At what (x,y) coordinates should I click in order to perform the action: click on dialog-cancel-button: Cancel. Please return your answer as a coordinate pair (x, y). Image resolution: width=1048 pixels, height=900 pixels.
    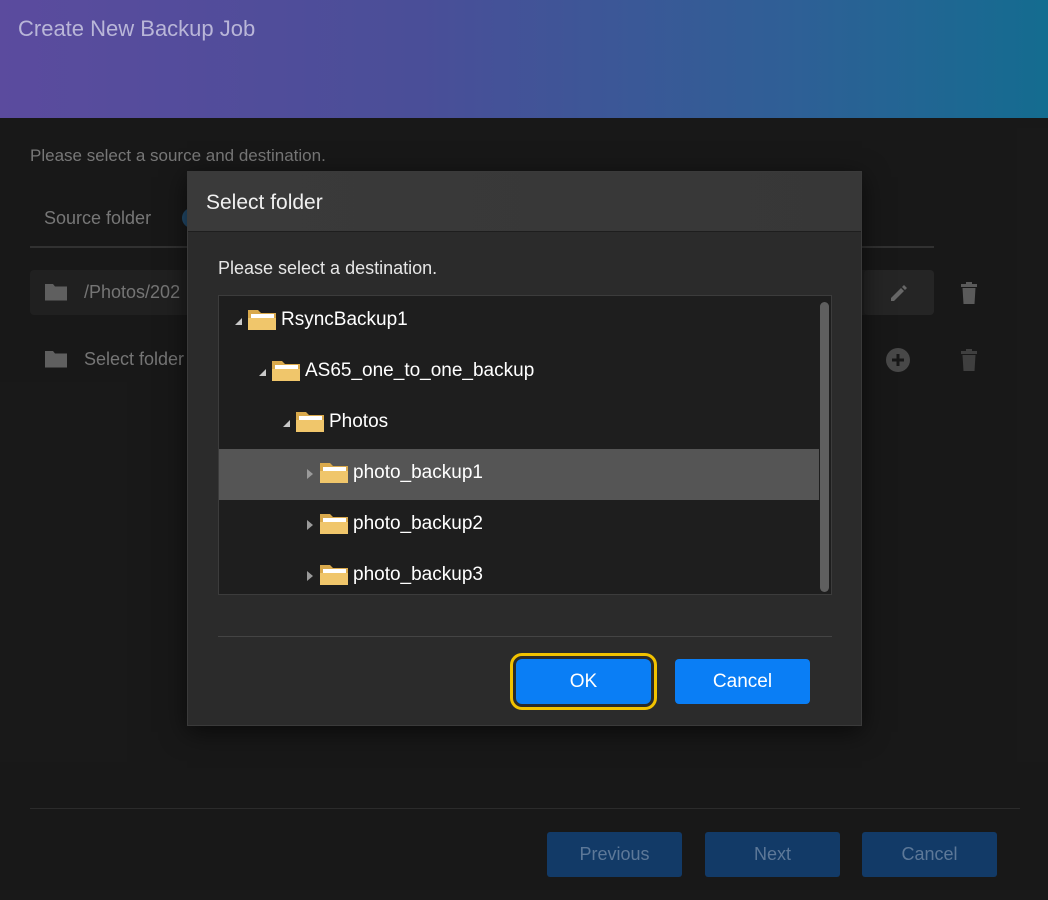
    Looking at the image, I should click on (742, 681).